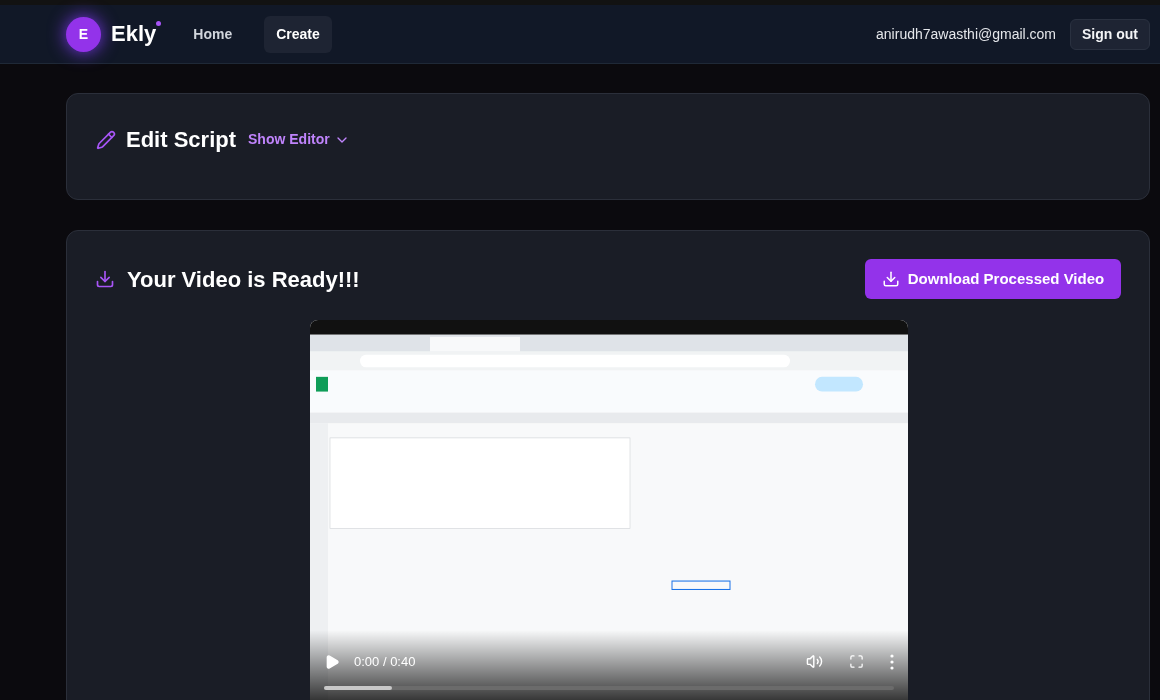 This screenshot has height=700, width=1160. I want to click on more-icon, so click(892, 661).